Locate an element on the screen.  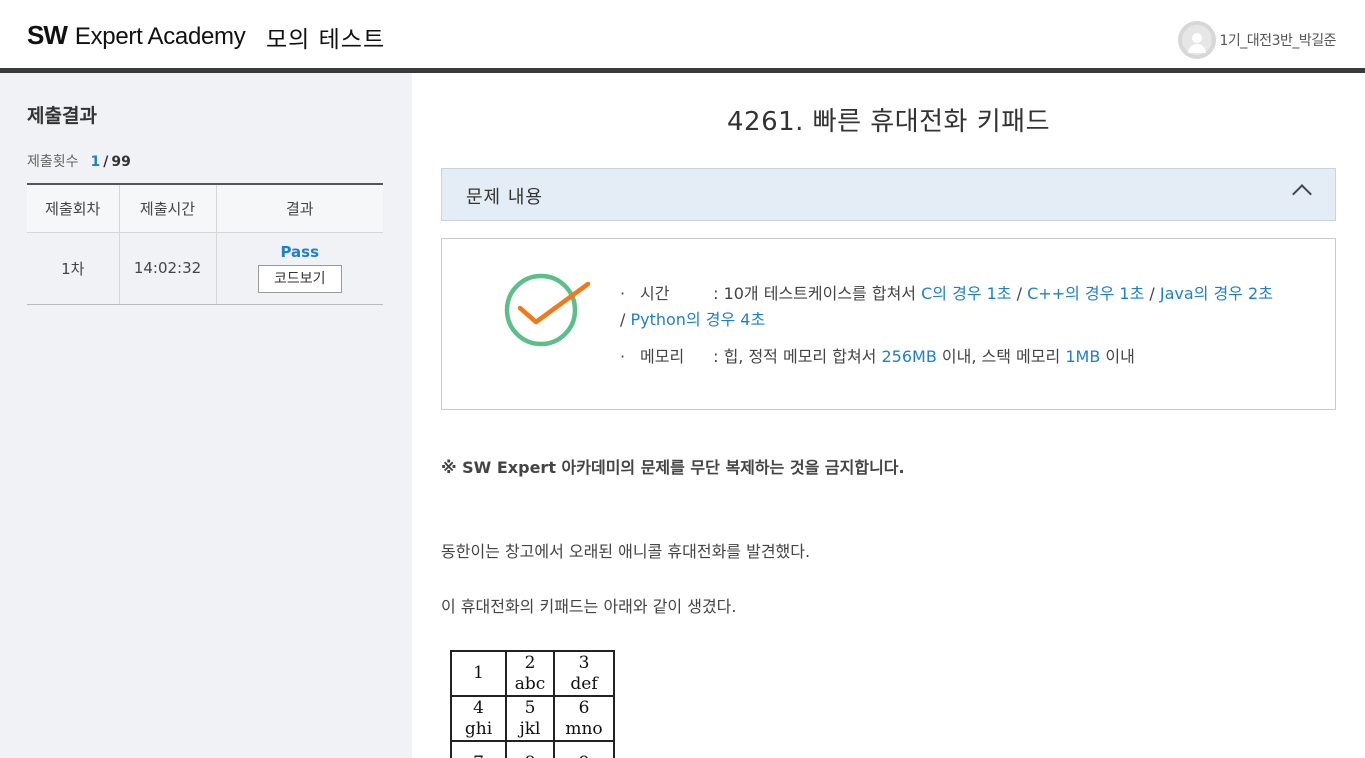
header-result: 결과 is located at coordinates (299, 208).